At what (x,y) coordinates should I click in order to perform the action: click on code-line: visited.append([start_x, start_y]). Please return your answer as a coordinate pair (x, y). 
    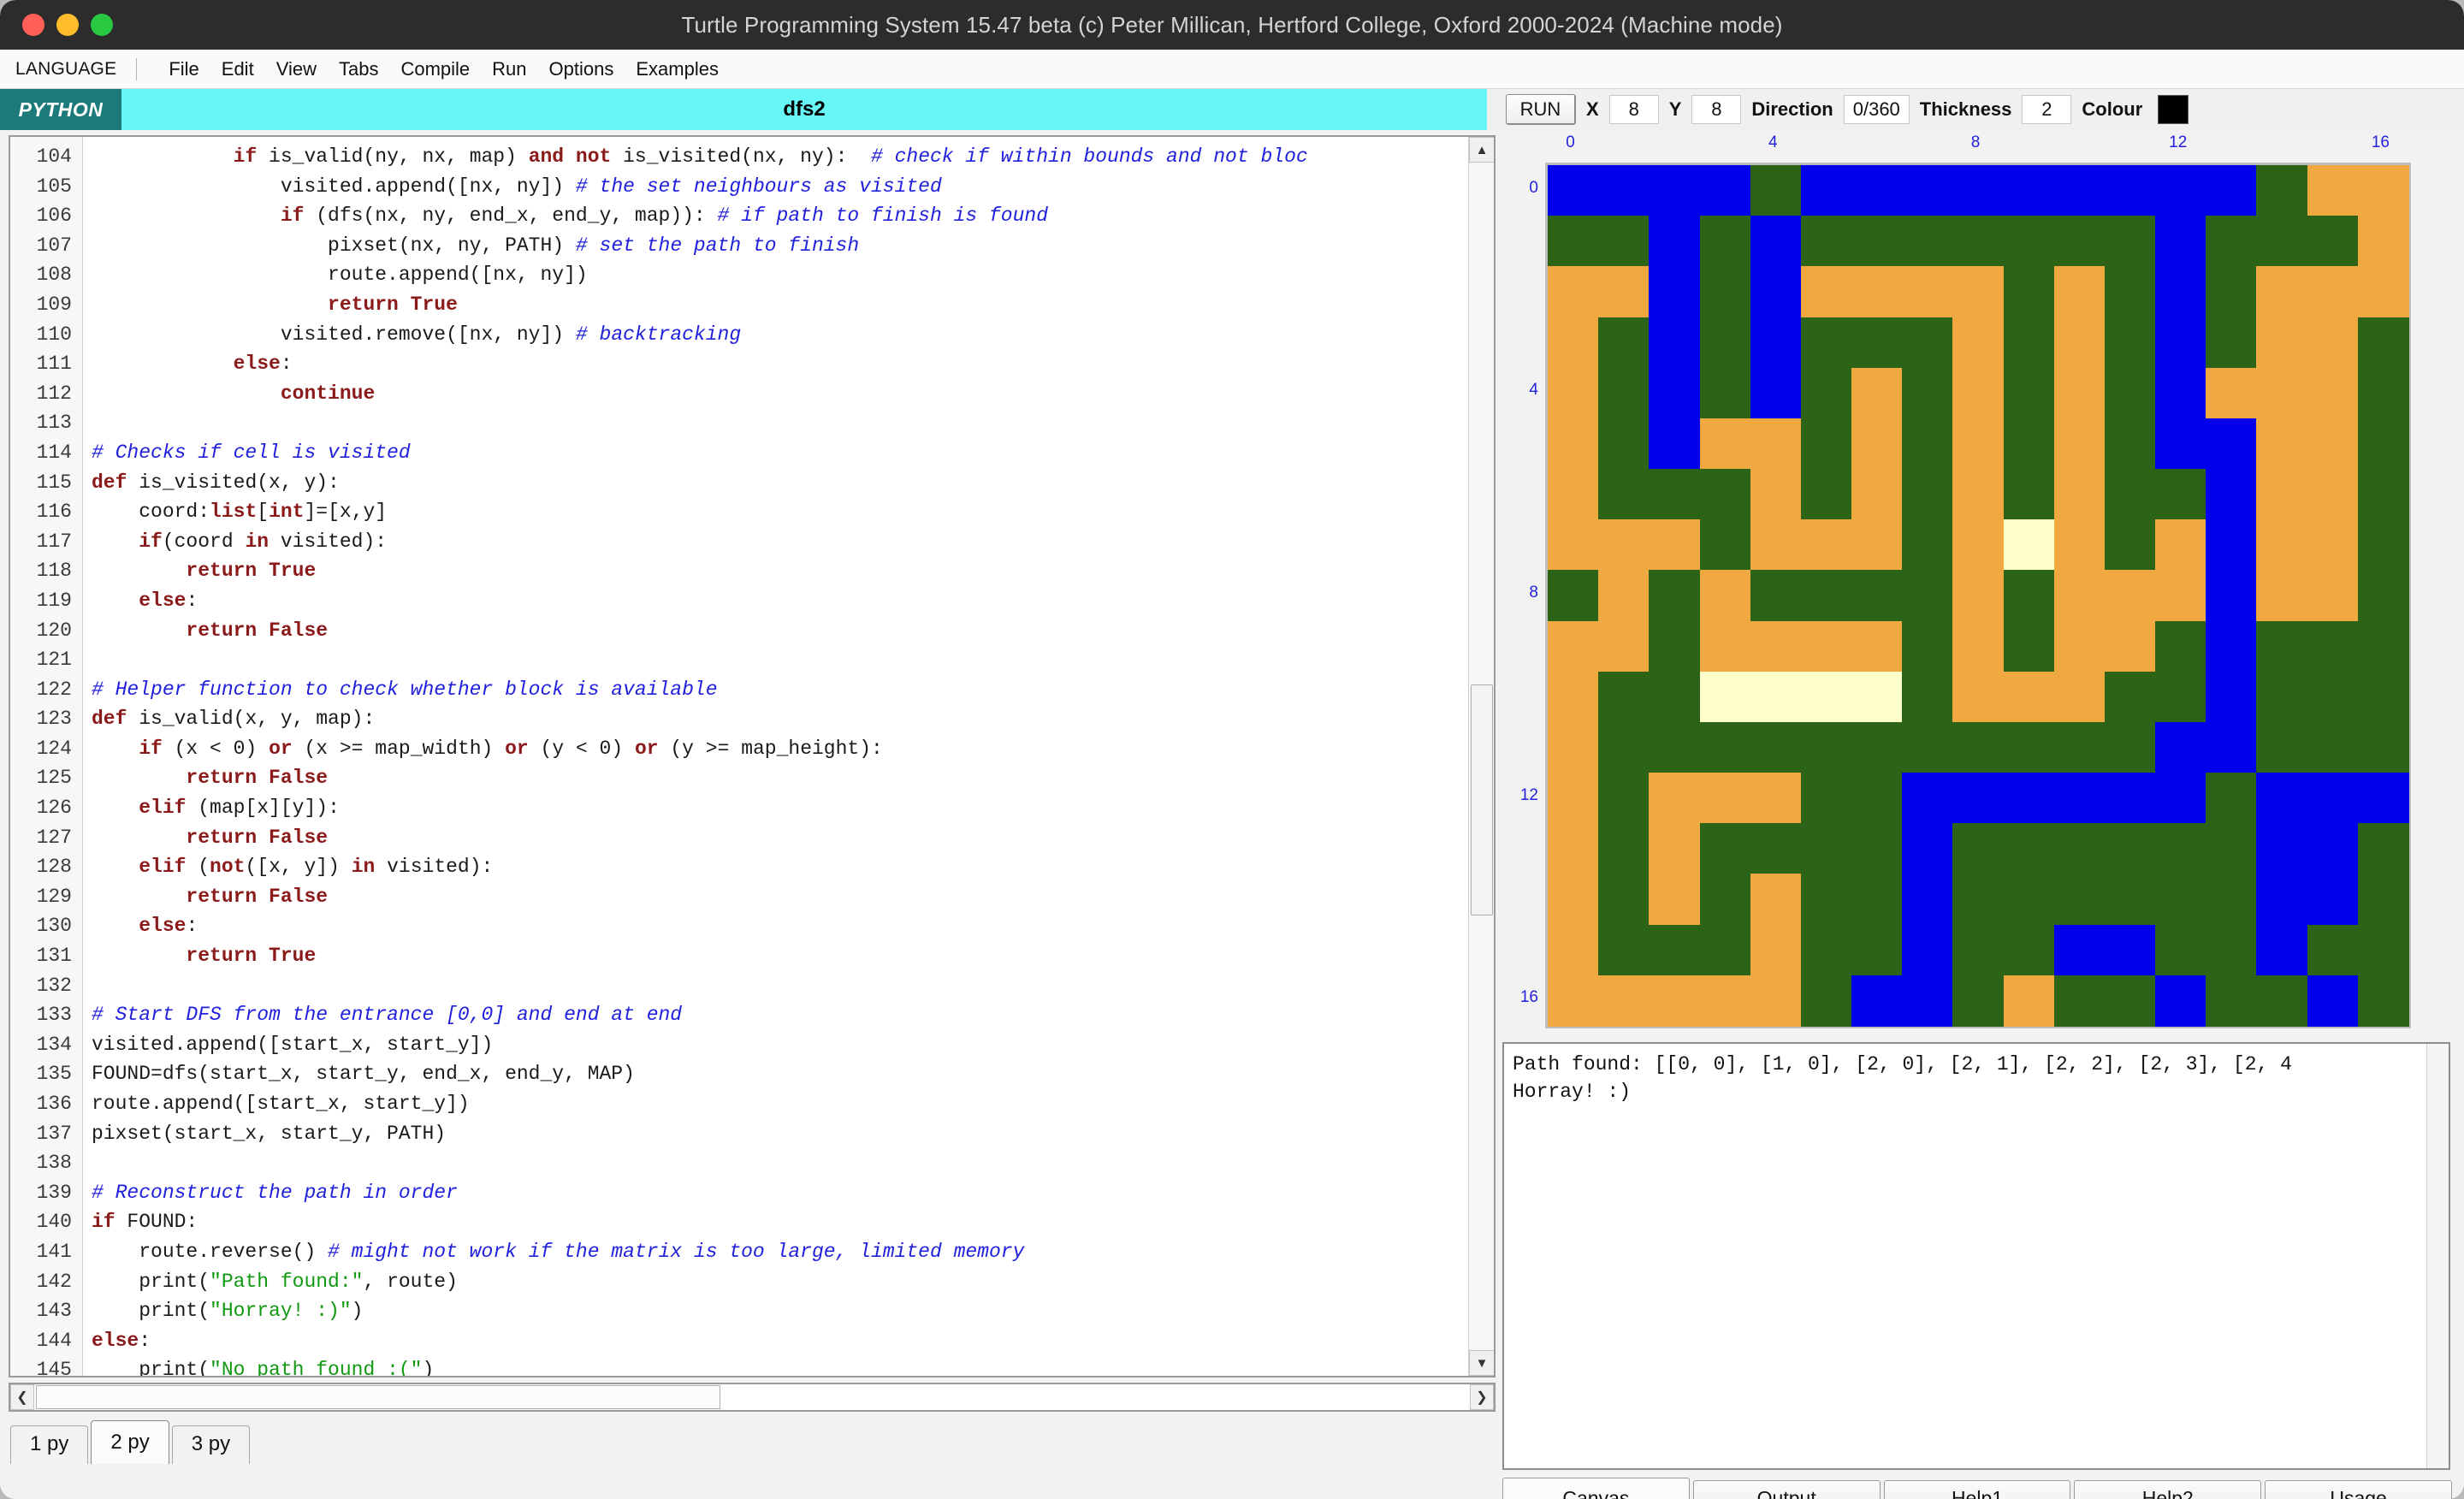
    Looking at the image, I should click on (793, 1045).